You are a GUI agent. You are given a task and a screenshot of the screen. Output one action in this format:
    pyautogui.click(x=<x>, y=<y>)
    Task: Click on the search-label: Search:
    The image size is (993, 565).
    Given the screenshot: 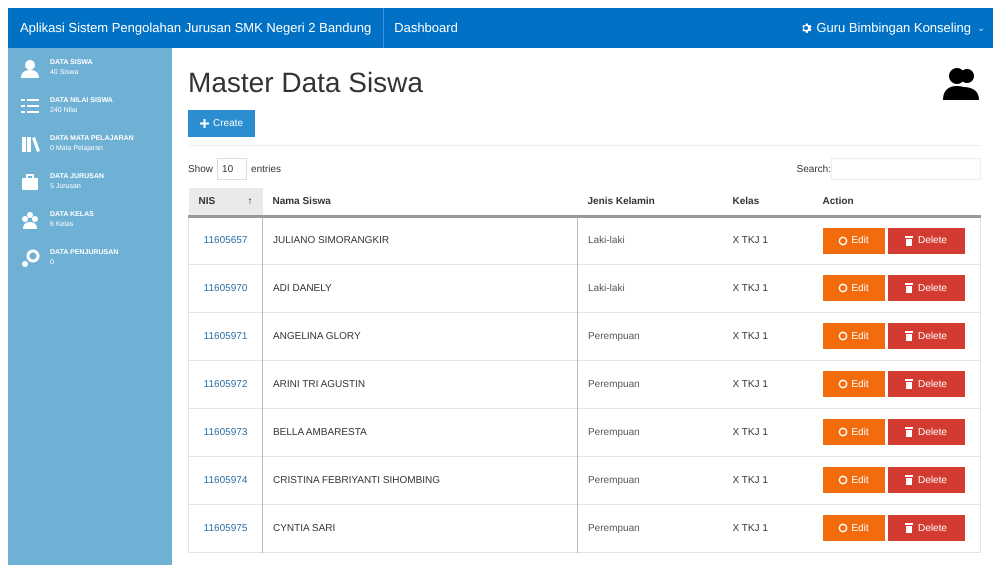 What is the action you would take?
    pyautogui.click(x=813, y=169)
    